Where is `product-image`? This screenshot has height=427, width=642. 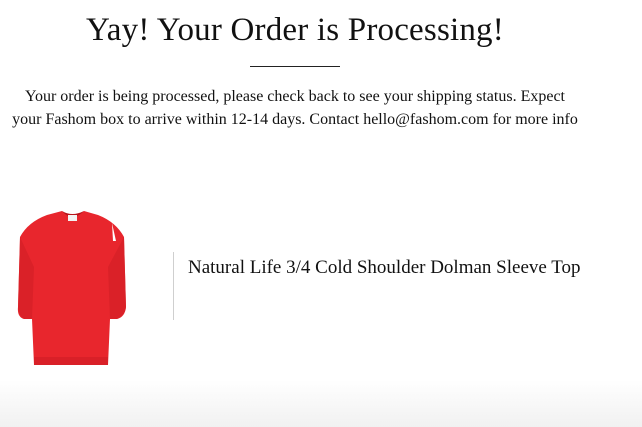
product-image is located at coordinates (72, 287).